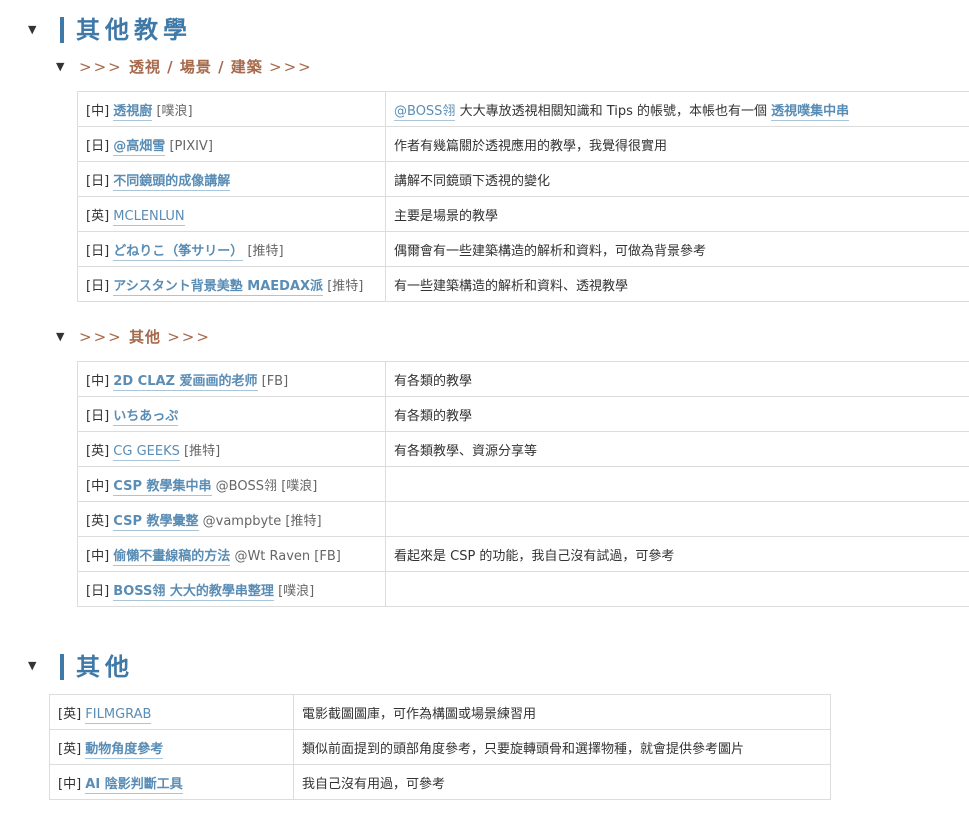 This screenshot has width=969, height=818. What do you see at coordinates (231, 214) in the screenshot?
I see `resource-cell: [英] MCLENLUN` at bounding box center [231, 214].